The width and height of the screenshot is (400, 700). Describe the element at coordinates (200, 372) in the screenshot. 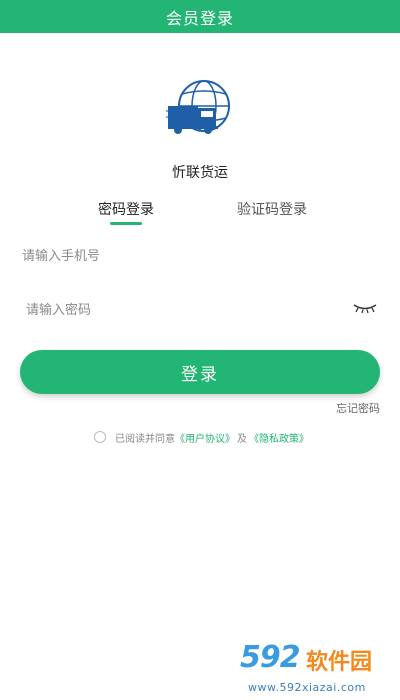

I see `login-button: 登录` at that location.